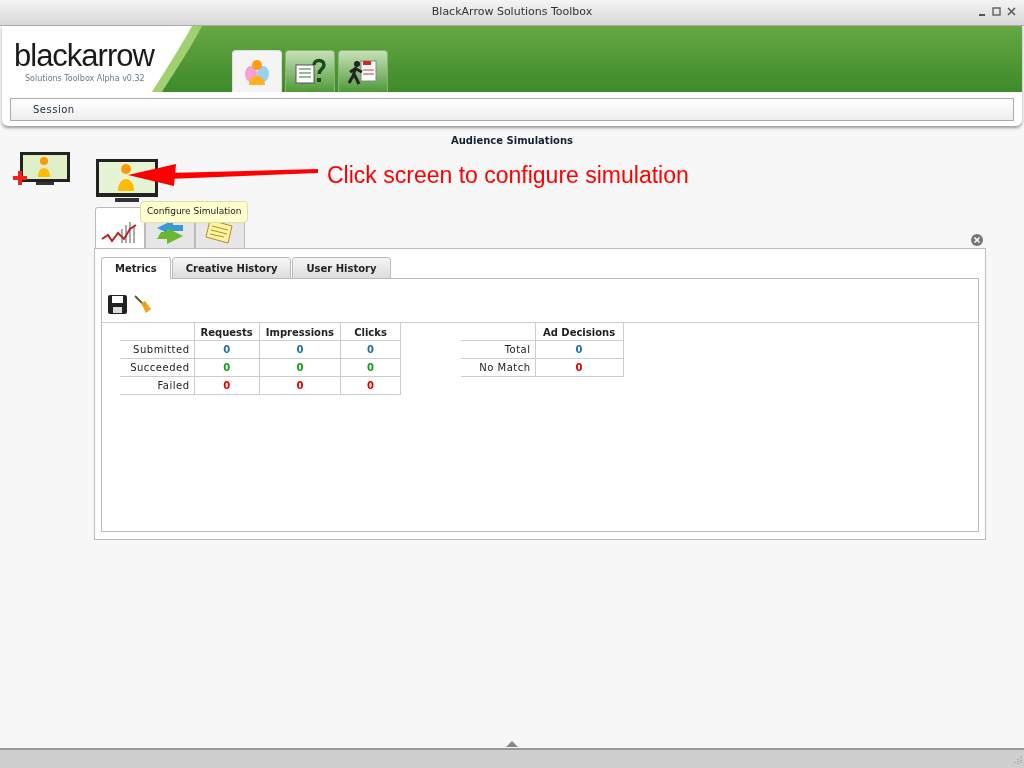  What do you see at coordinates (136, 268) in the screenshot?
I see `sub-tab: Metrics` at bounding box center [136, 268].